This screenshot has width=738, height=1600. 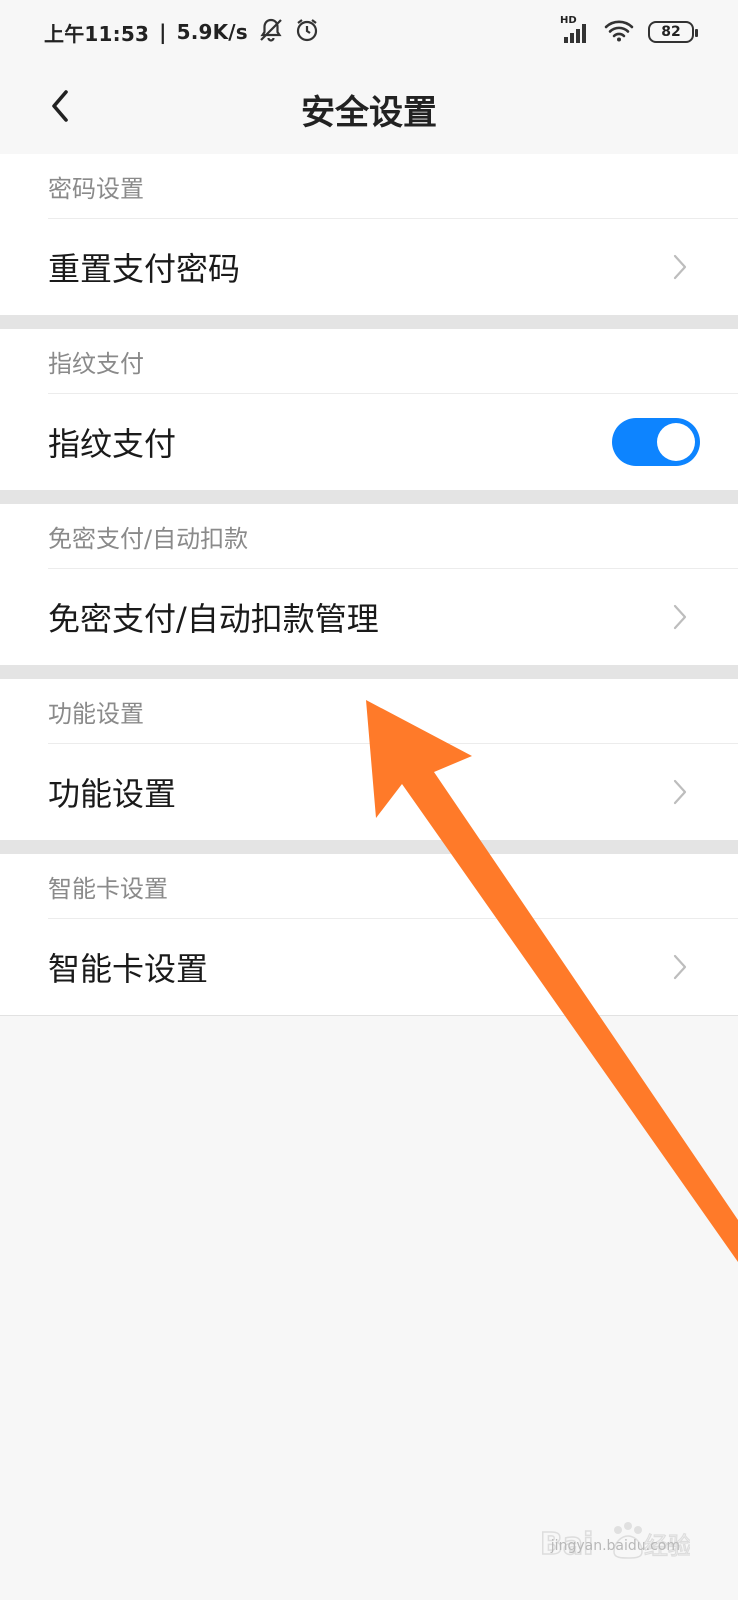 I want to click on back-button, so click(x=60, y=108).